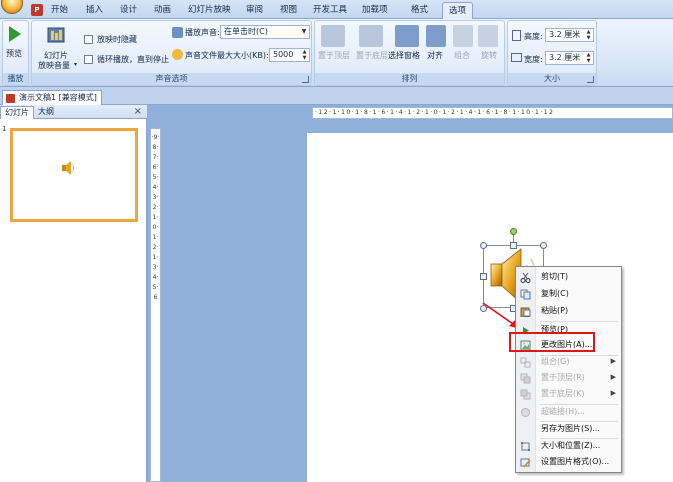  Describe the element at coordinates (371, 36) in the screenshot. I see `send-to-back-icon` at that location.